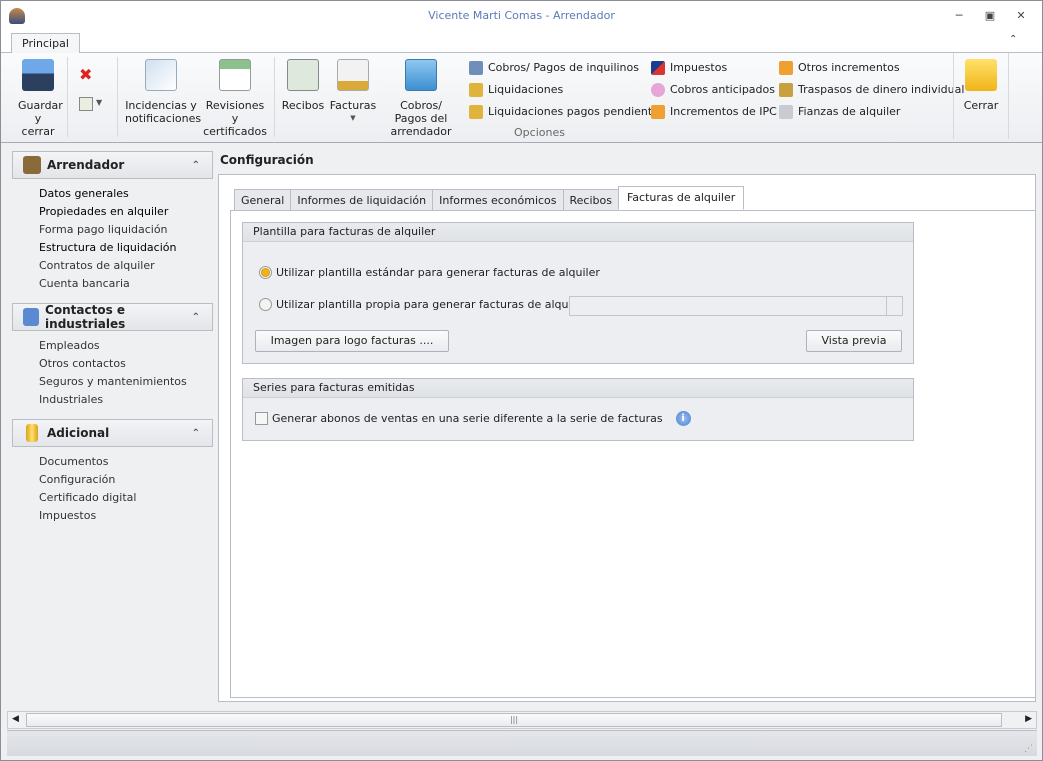  I want to click on sidebar-item-otros-contactos: Otros contactos, so click(126, 364).